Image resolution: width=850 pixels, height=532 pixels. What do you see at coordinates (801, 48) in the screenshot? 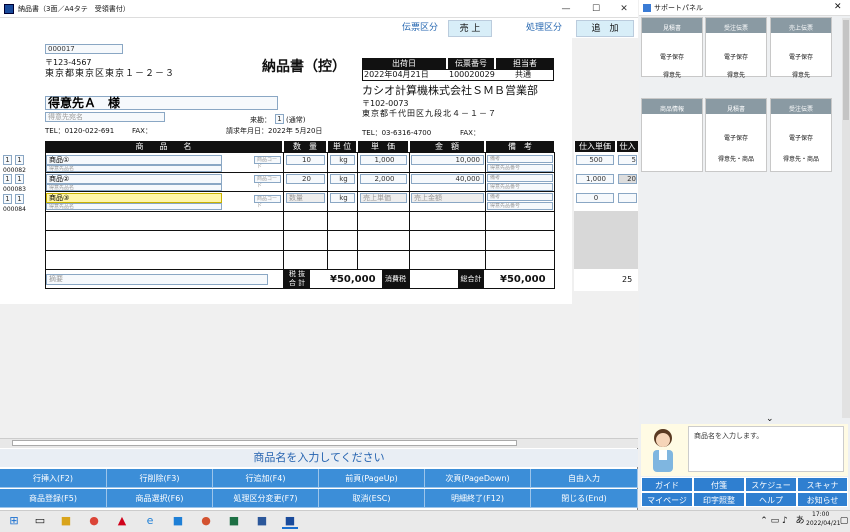
I see `tile-sales: 売上伝票 電子保存 得意先` at bounding box center [801, 48].